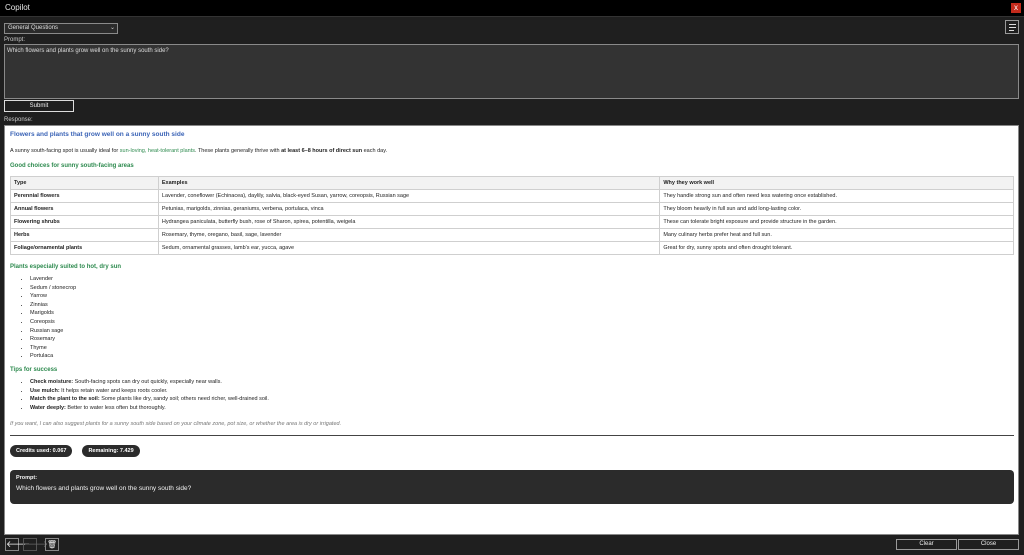 This screenshot has width=1024, height=555. I want to click on tip-title: Match the plant to the soil:, so click(65, 399).